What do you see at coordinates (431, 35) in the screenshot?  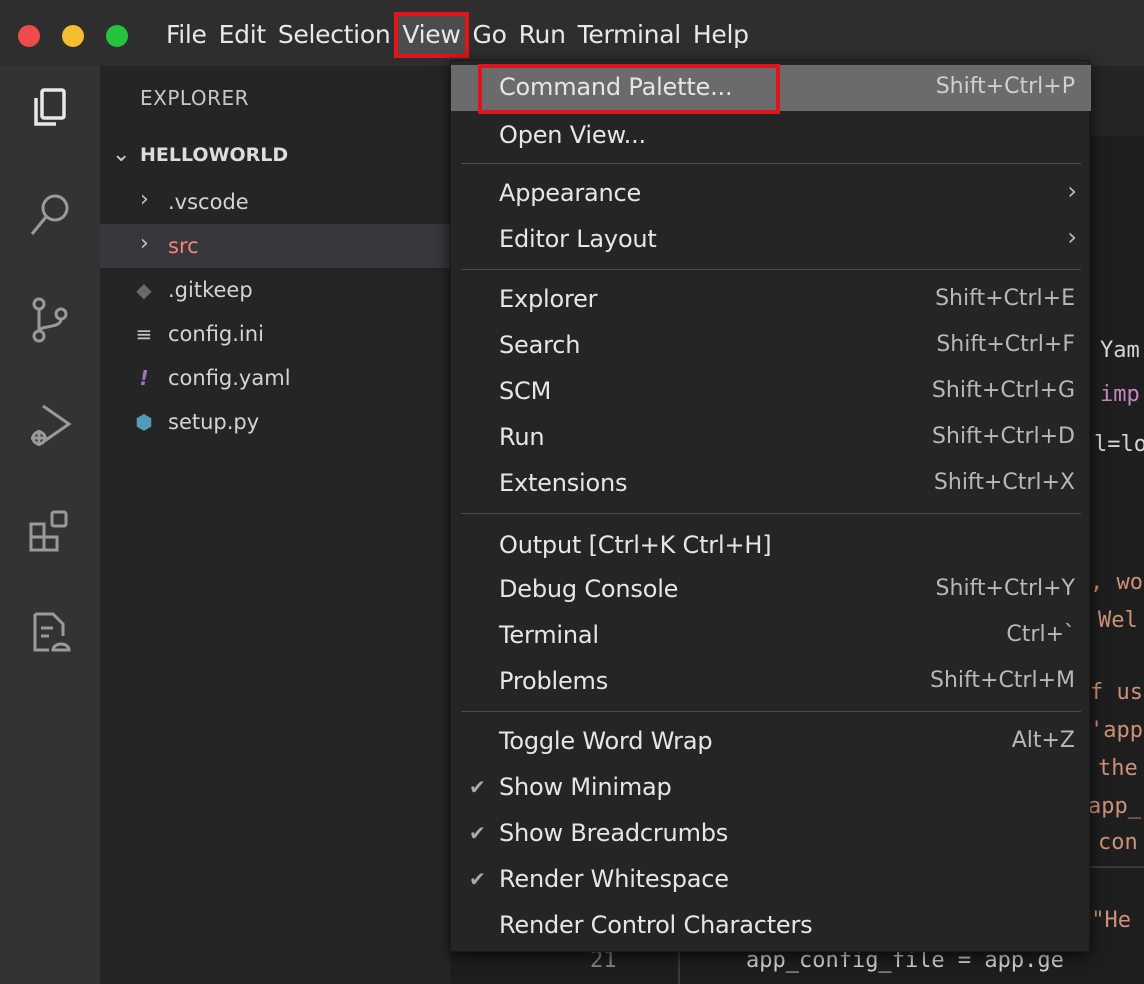 I see `menu-view: View` at bounding box center [431, 35].